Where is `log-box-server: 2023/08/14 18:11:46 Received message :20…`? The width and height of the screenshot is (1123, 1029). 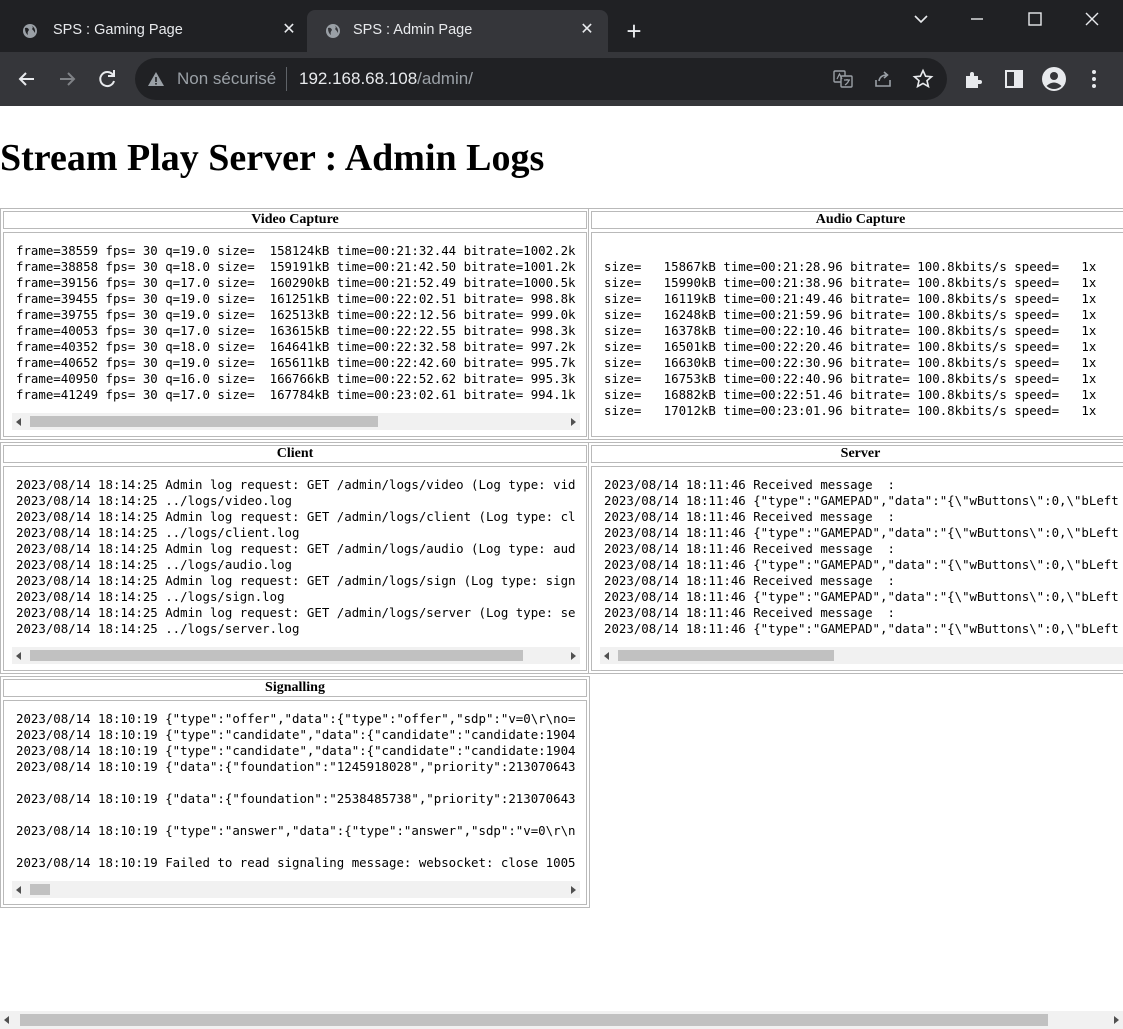
log-box-server: 2023/08/14 18:11:46 Received message :20… is located at coordinates (857, 568).